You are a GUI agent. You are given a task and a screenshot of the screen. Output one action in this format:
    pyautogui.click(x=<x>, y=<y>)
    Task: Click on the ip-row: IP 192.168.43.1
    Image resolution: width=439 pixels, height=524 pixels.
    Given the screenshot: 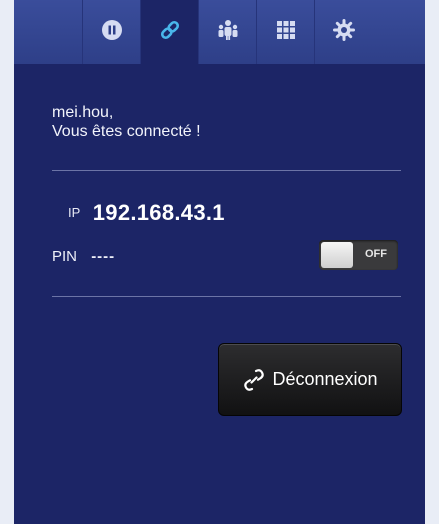 What is the action you would take?
    pyautogui.click(x=146, y=213)
    